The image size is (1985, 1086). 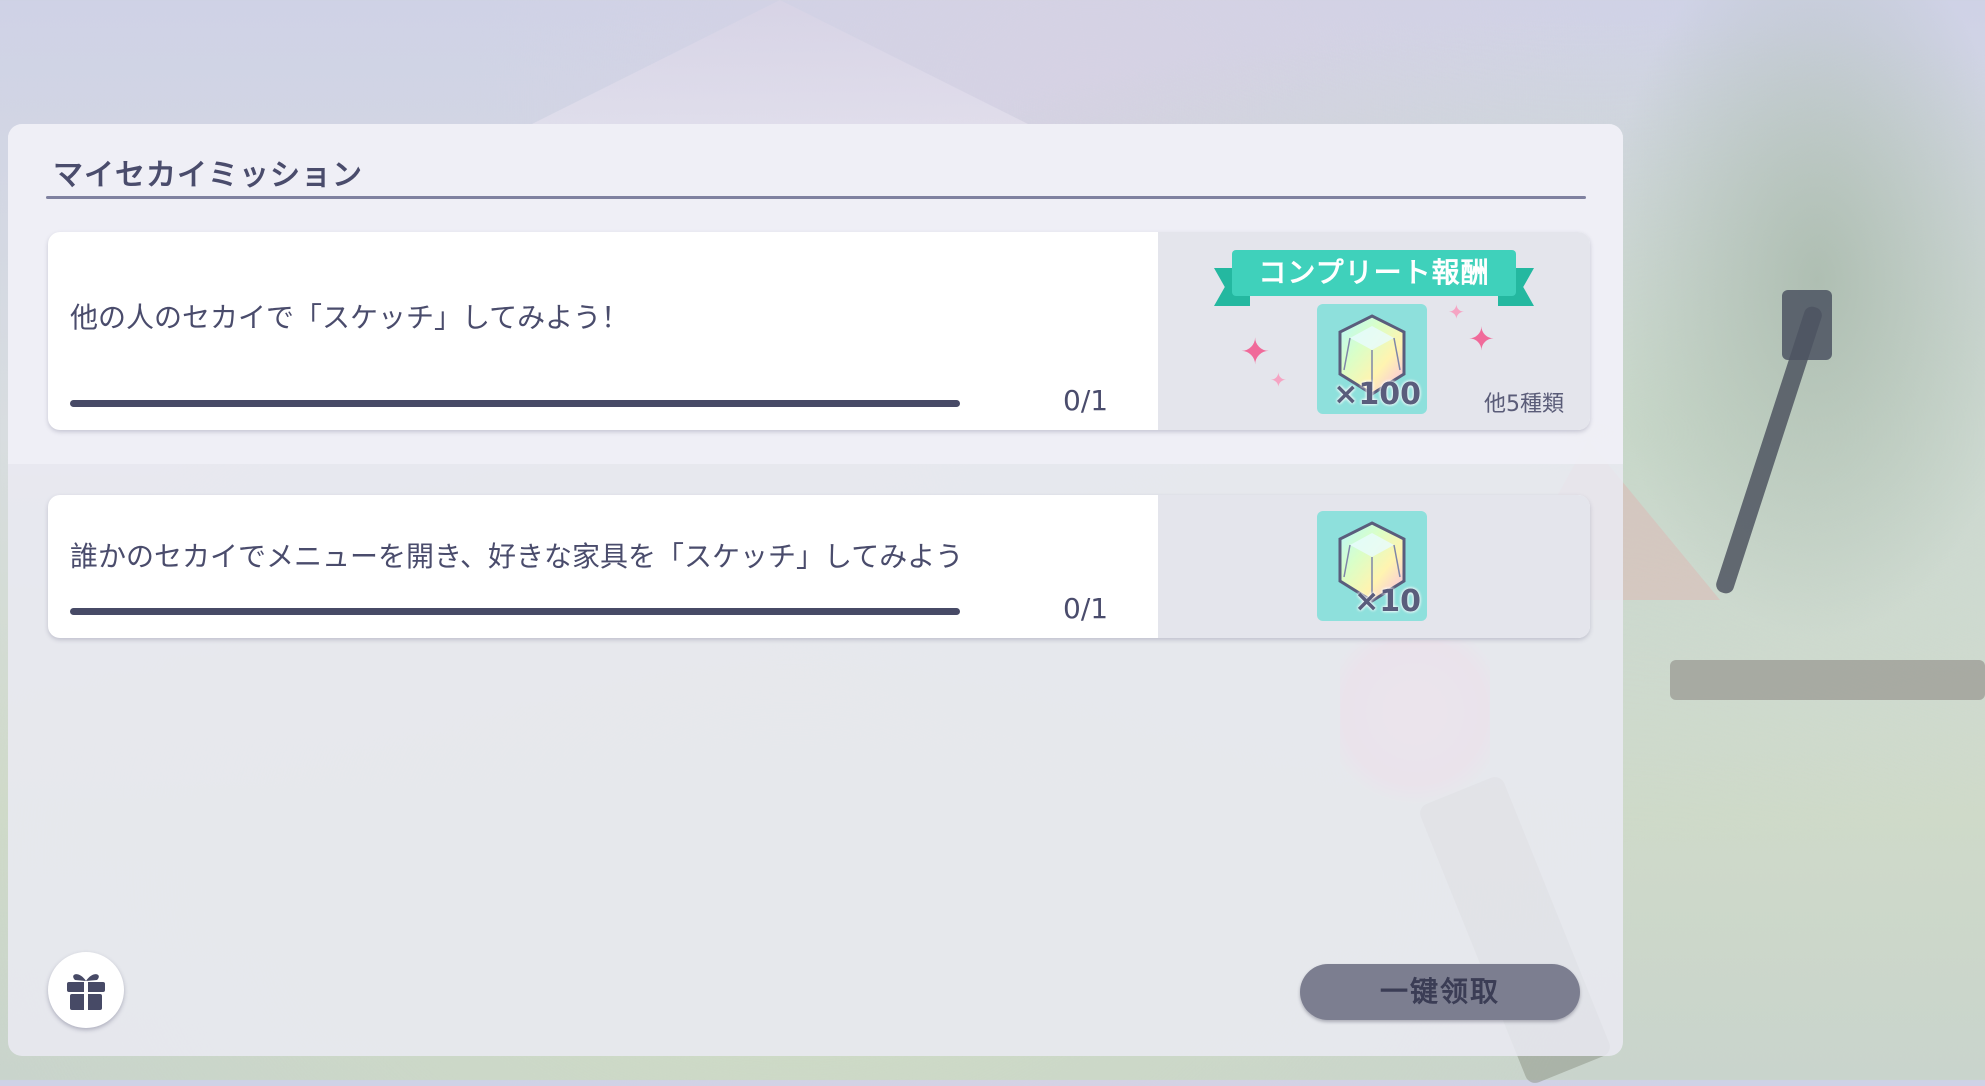 What do you see at coordinates (1374, 273) in the screenshot?
I see `complete-reward-label: コンプリート報酬` at bounding box center [1374, 273].